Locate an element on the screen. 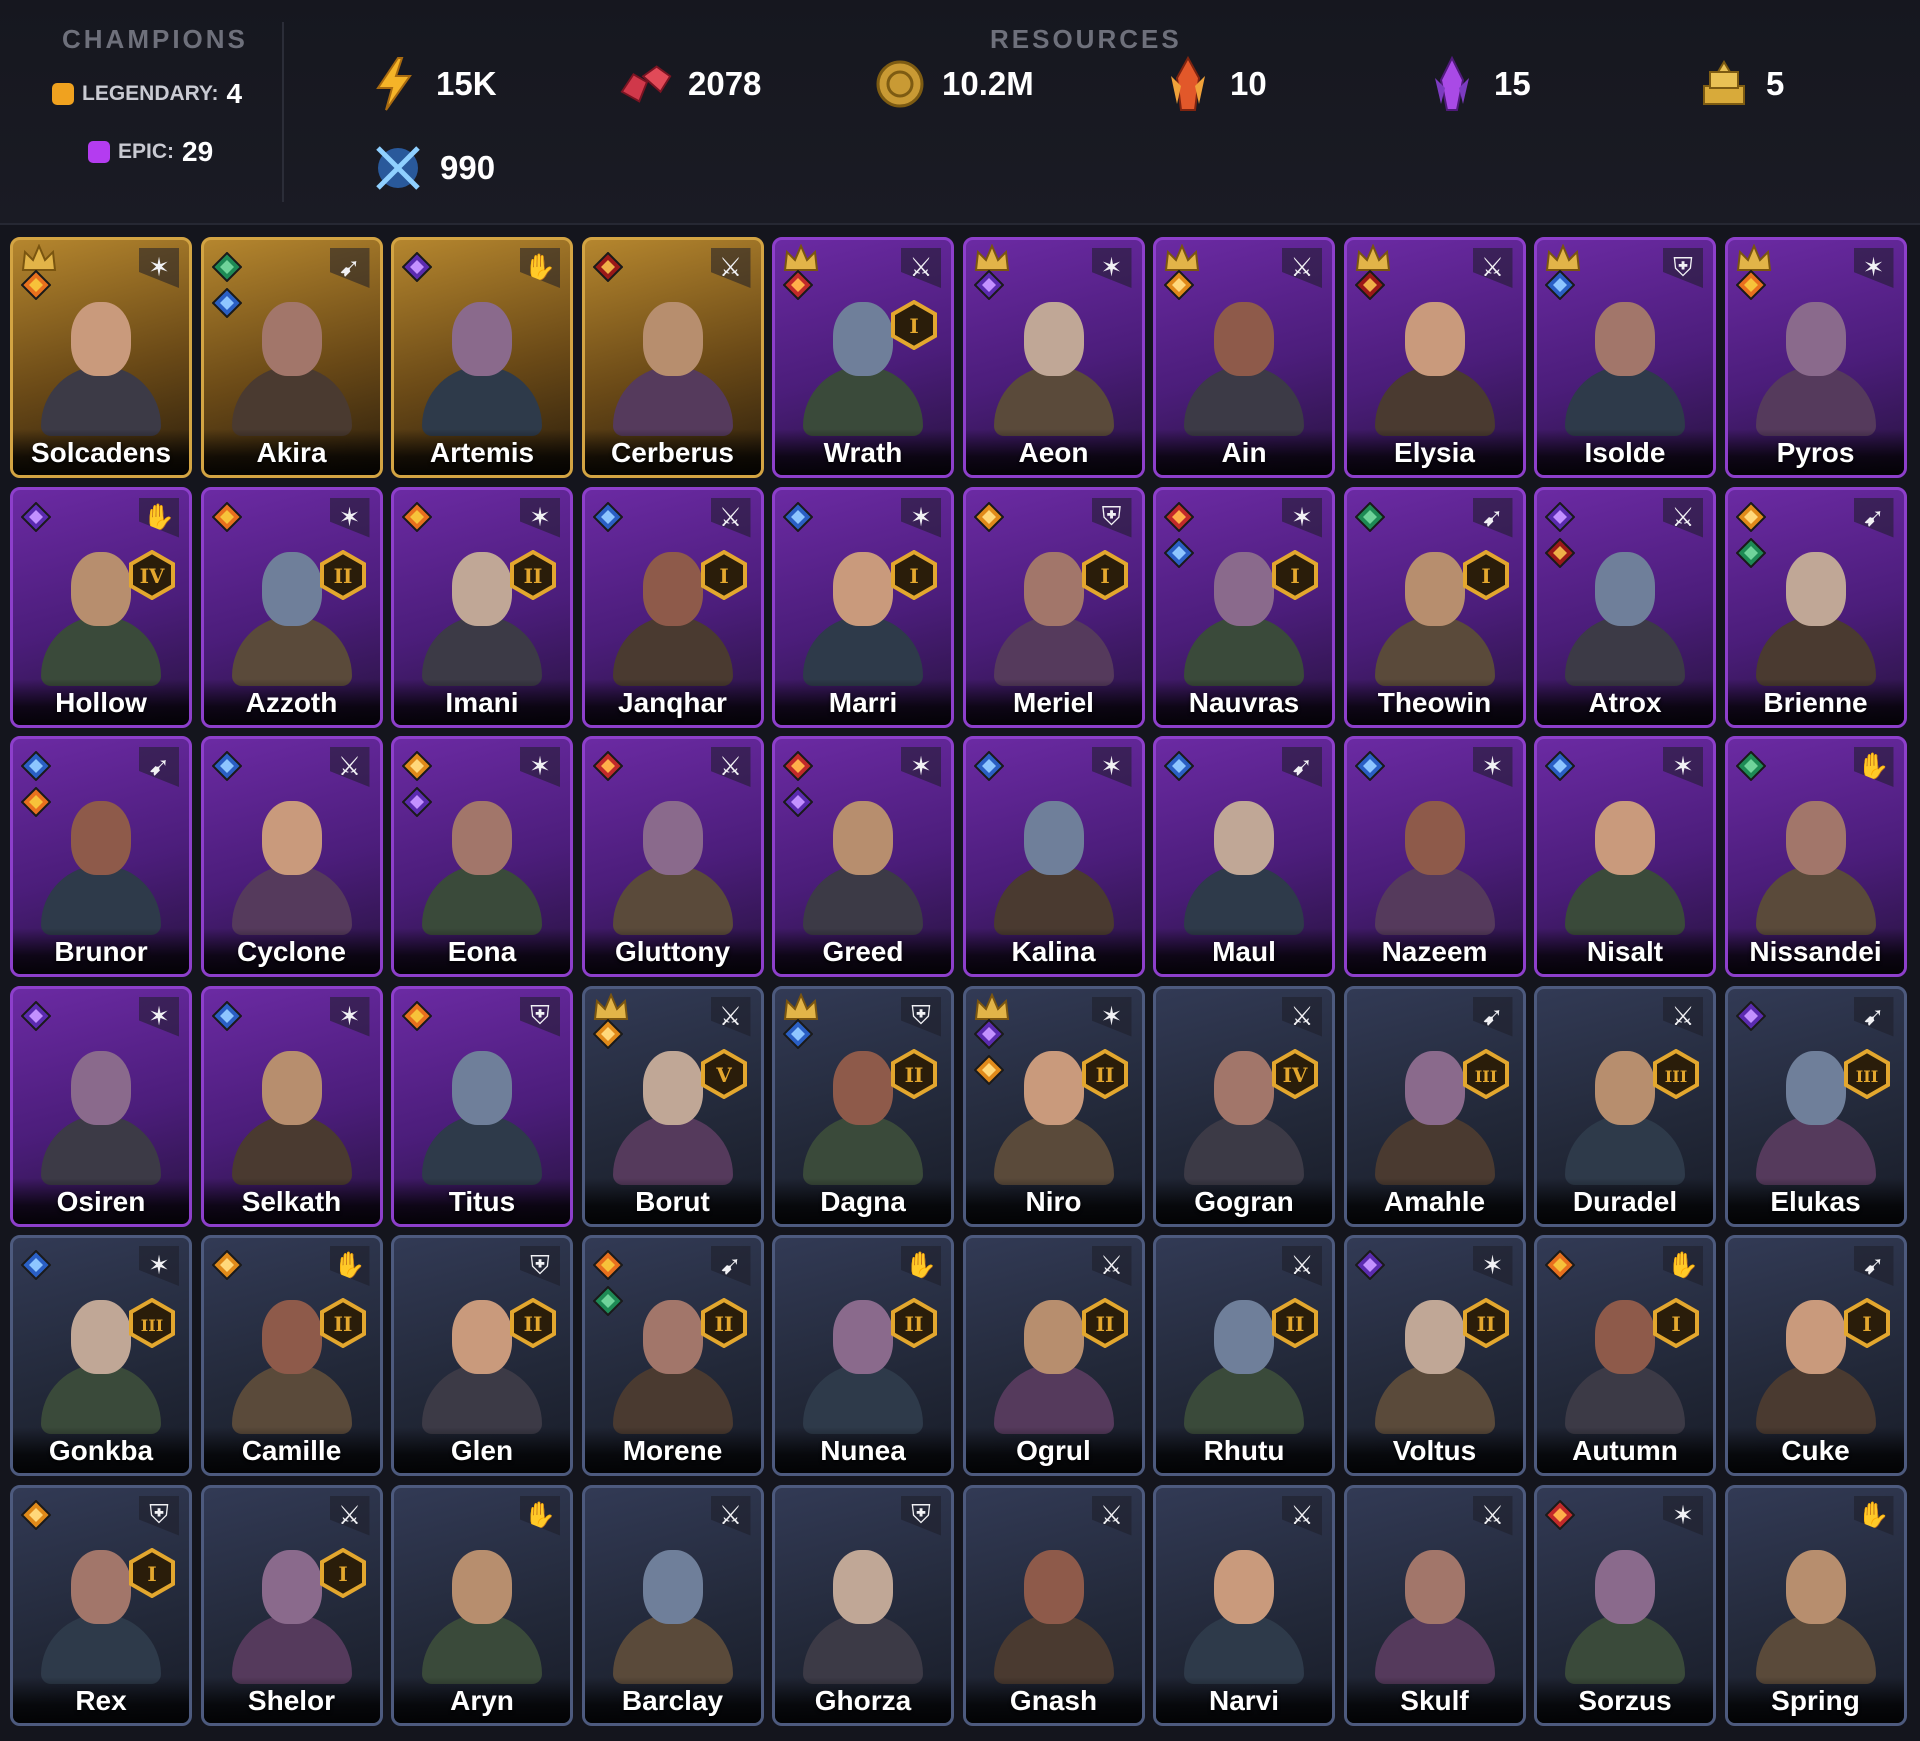 This screenshot has height=1741, width=1920. champion-card: ⚔ Cerberus is located at coordinates (672, 357).